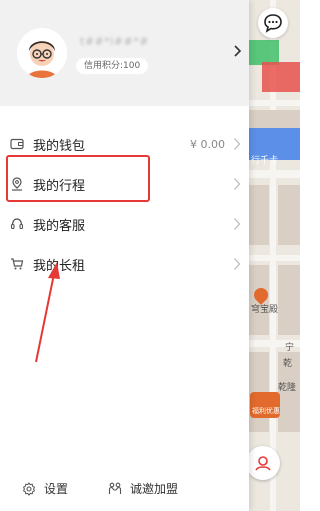  I want to click on avatar-cartoon-icon, so click(42, 53).